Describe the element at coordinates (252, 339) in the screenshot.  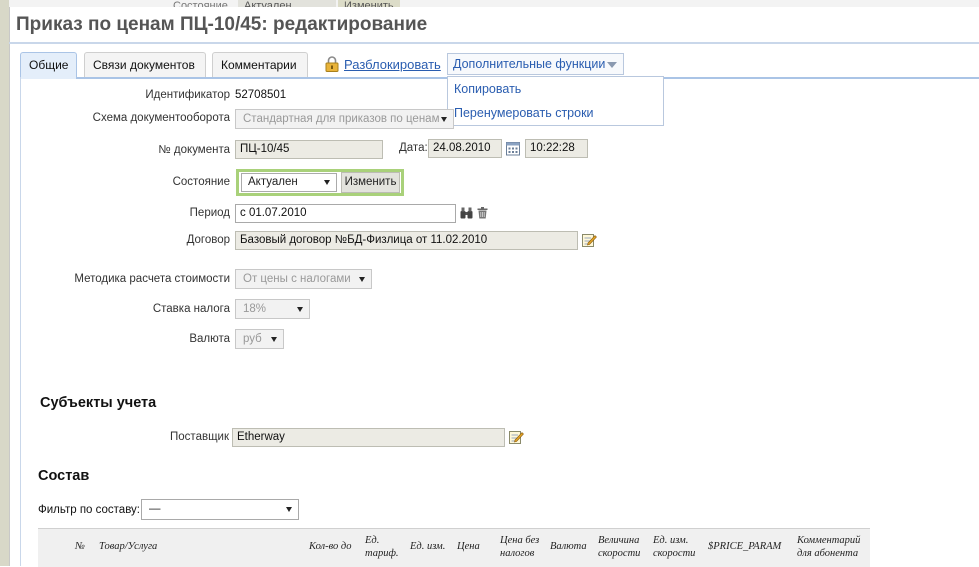
I see `currency-select-value: руб` at that location.